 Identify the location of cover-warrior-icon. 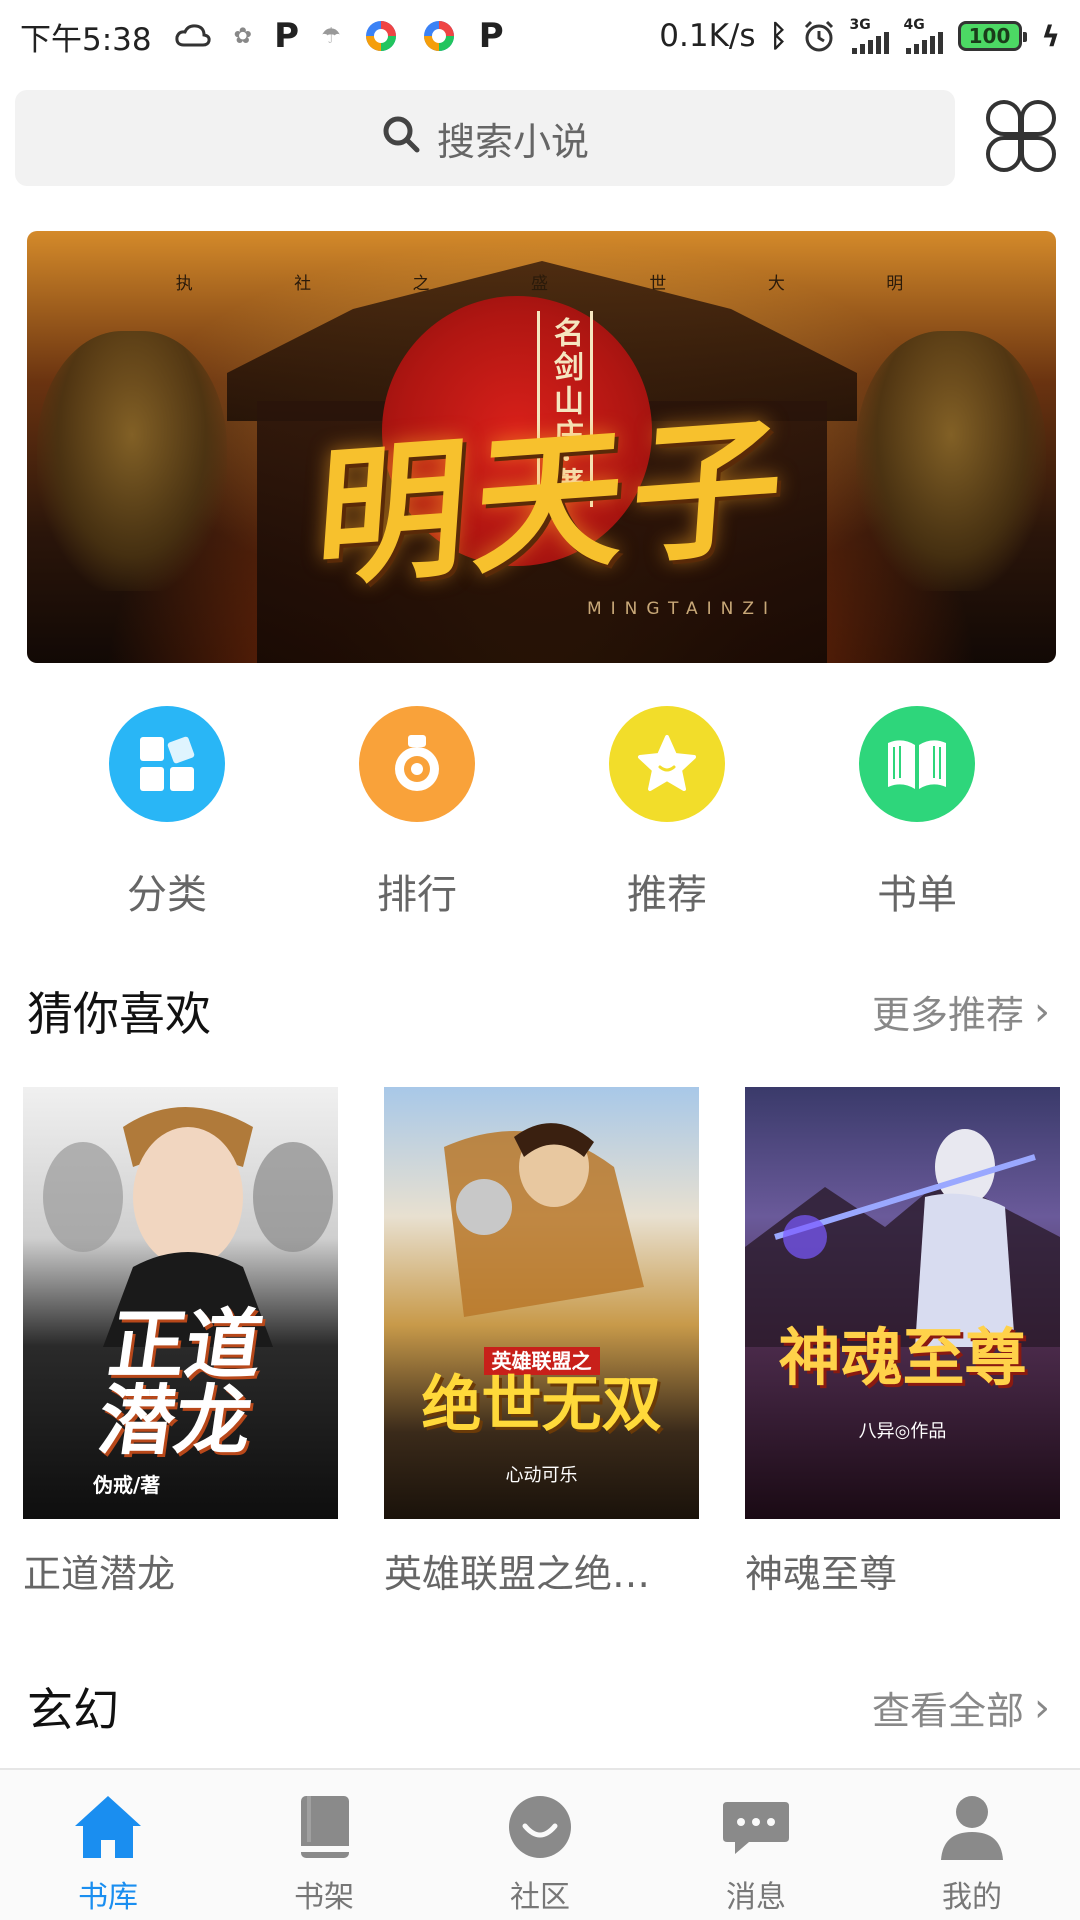
(902, 1238).